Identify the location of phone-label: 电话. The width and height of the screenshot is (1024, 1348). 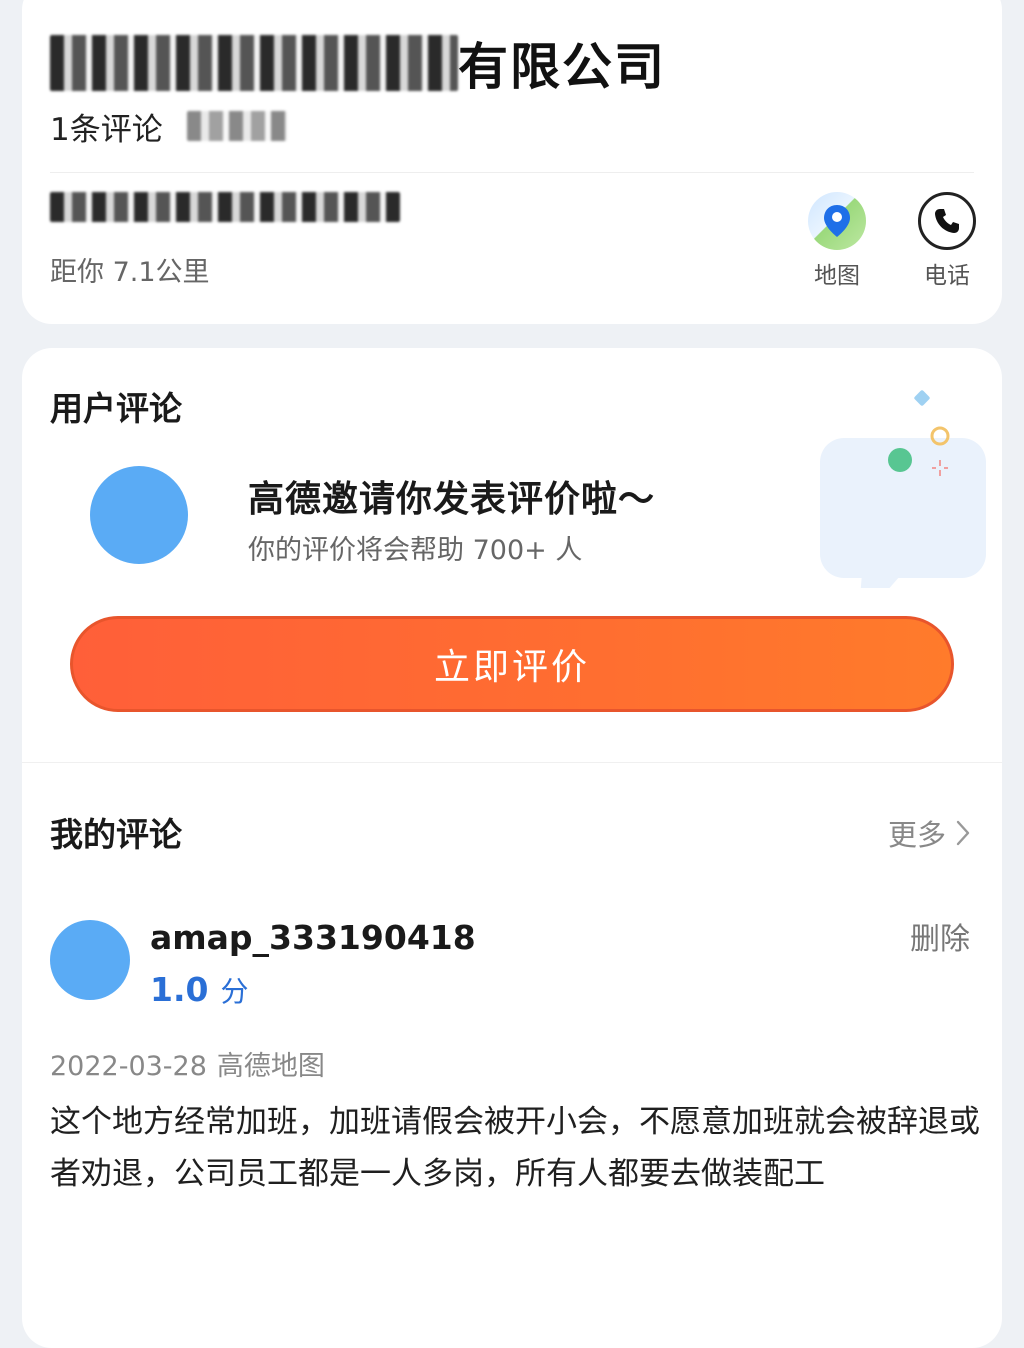
(947, 276).